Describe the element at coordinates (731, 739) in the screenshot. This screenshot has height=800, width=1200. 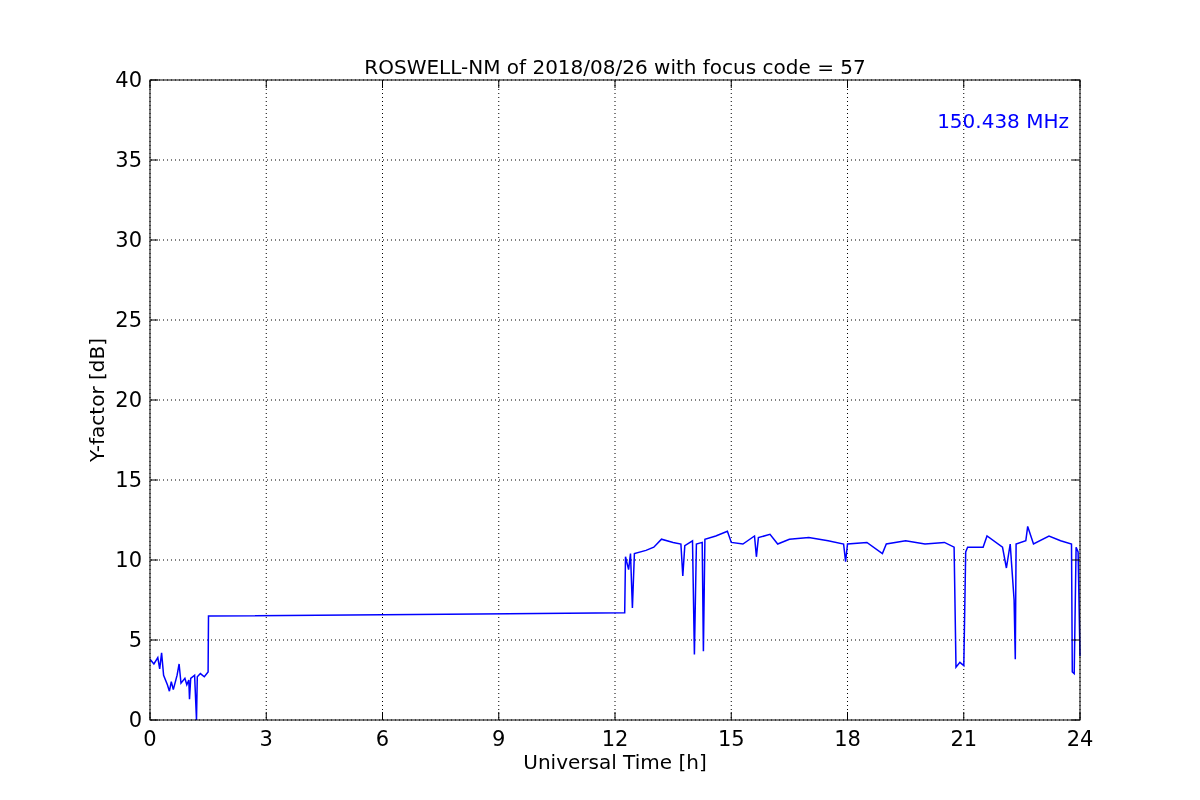
I see `x-tick-label: 15` at that location.